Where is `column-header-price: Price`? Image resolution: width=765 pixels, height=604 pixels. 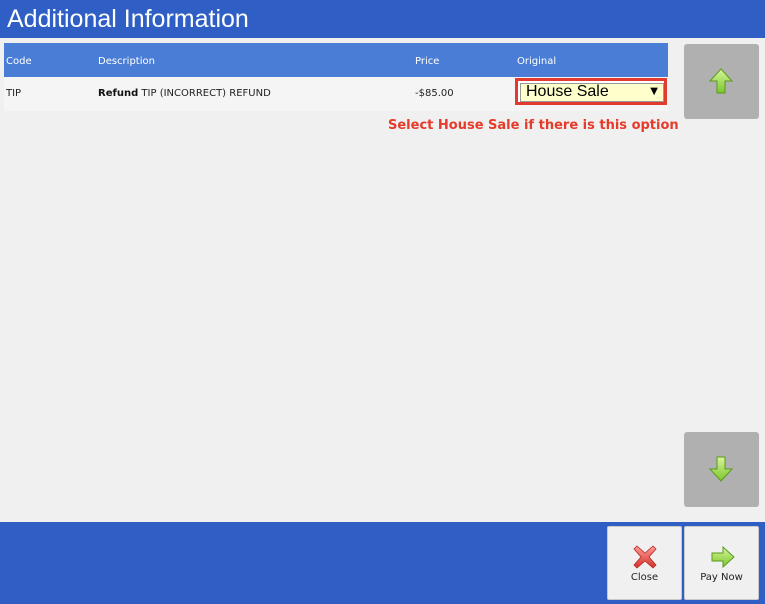
column-header-price: Price is located at coordinates (427, 61).